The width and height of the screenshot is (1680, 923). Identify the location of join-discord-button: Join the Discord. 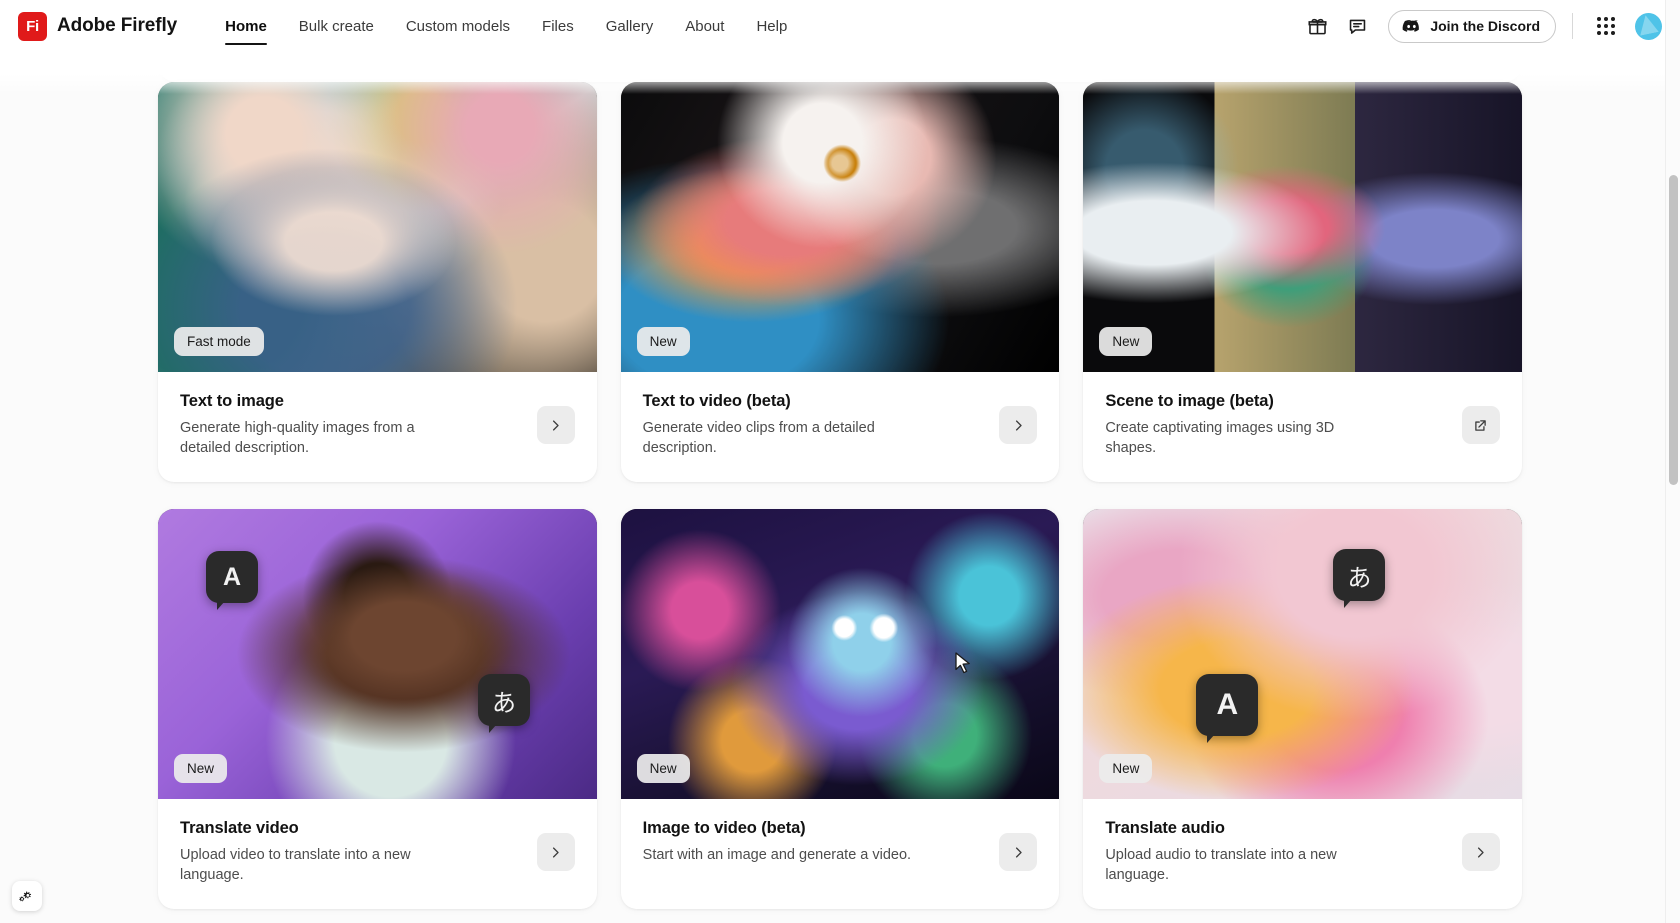
(1472, 26).